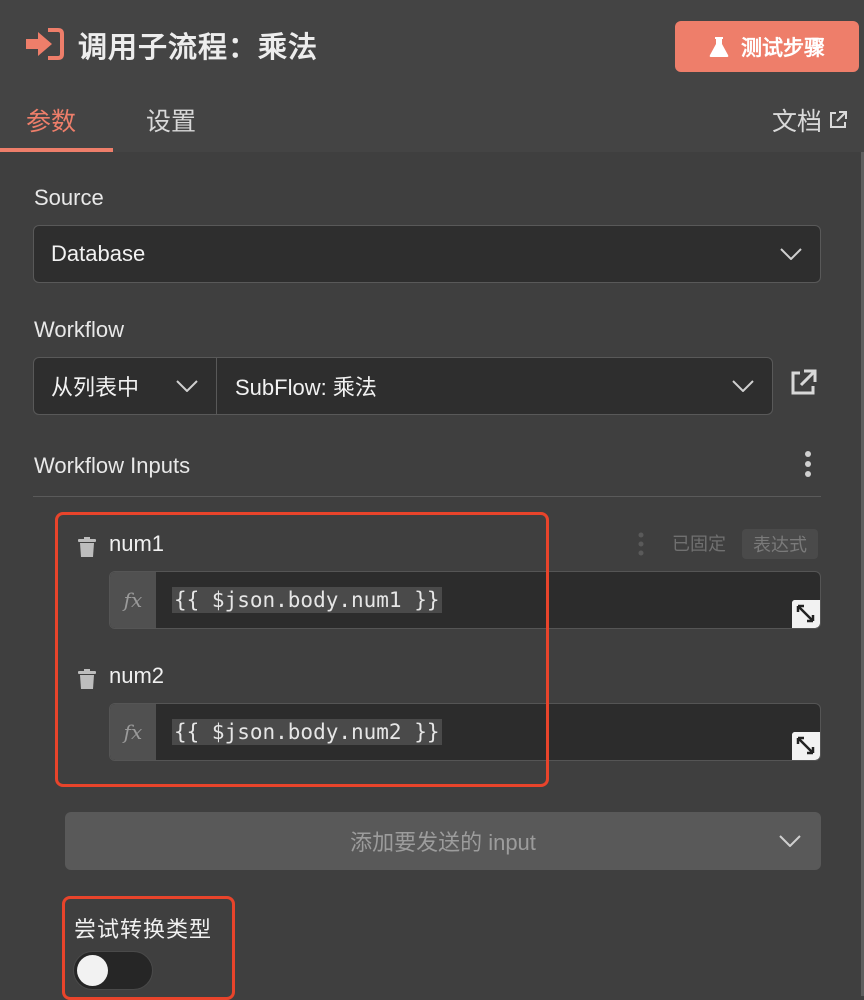  I want to click on workflow-mode-select: 从列表中, so click(125, 386).